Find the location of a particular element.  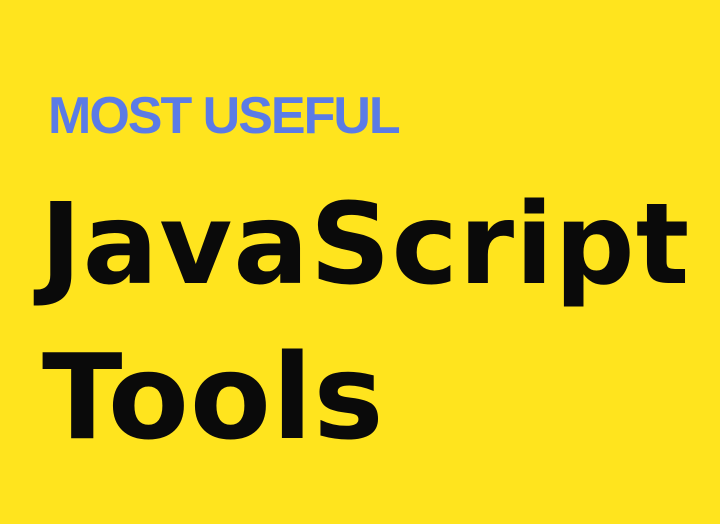

kicker-text: MOST USEFUL is located at coordinates (224, 116).